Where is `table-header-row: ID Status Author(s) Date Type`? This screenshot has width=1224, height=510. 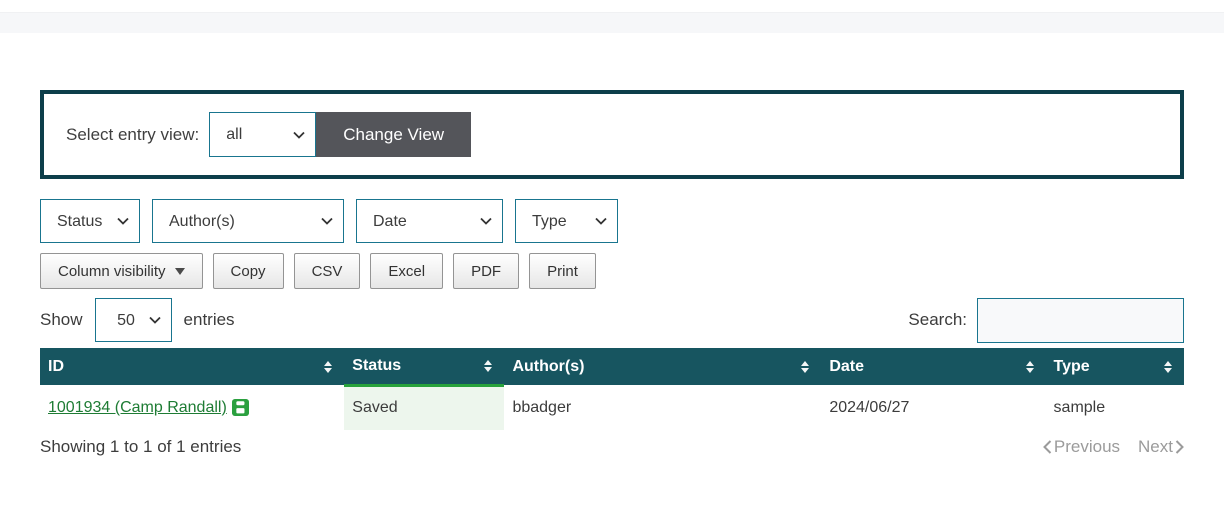
table-header-row: ID Status Author(s) Date Type is located at coordinates (612, 366).